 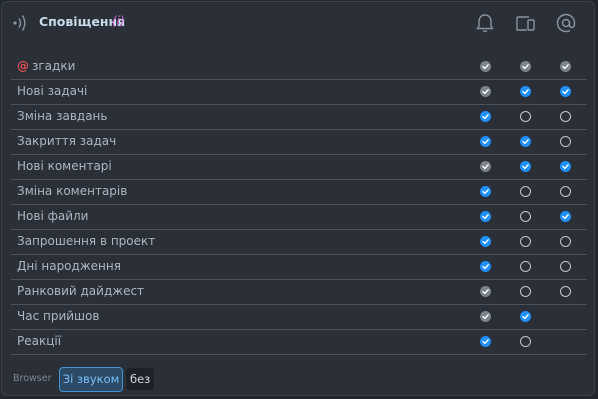 What do you see at coordinates (299, 117) in the screenshot?
I see `settings-row: Зміна завдань` at bounding box center [299, 117].